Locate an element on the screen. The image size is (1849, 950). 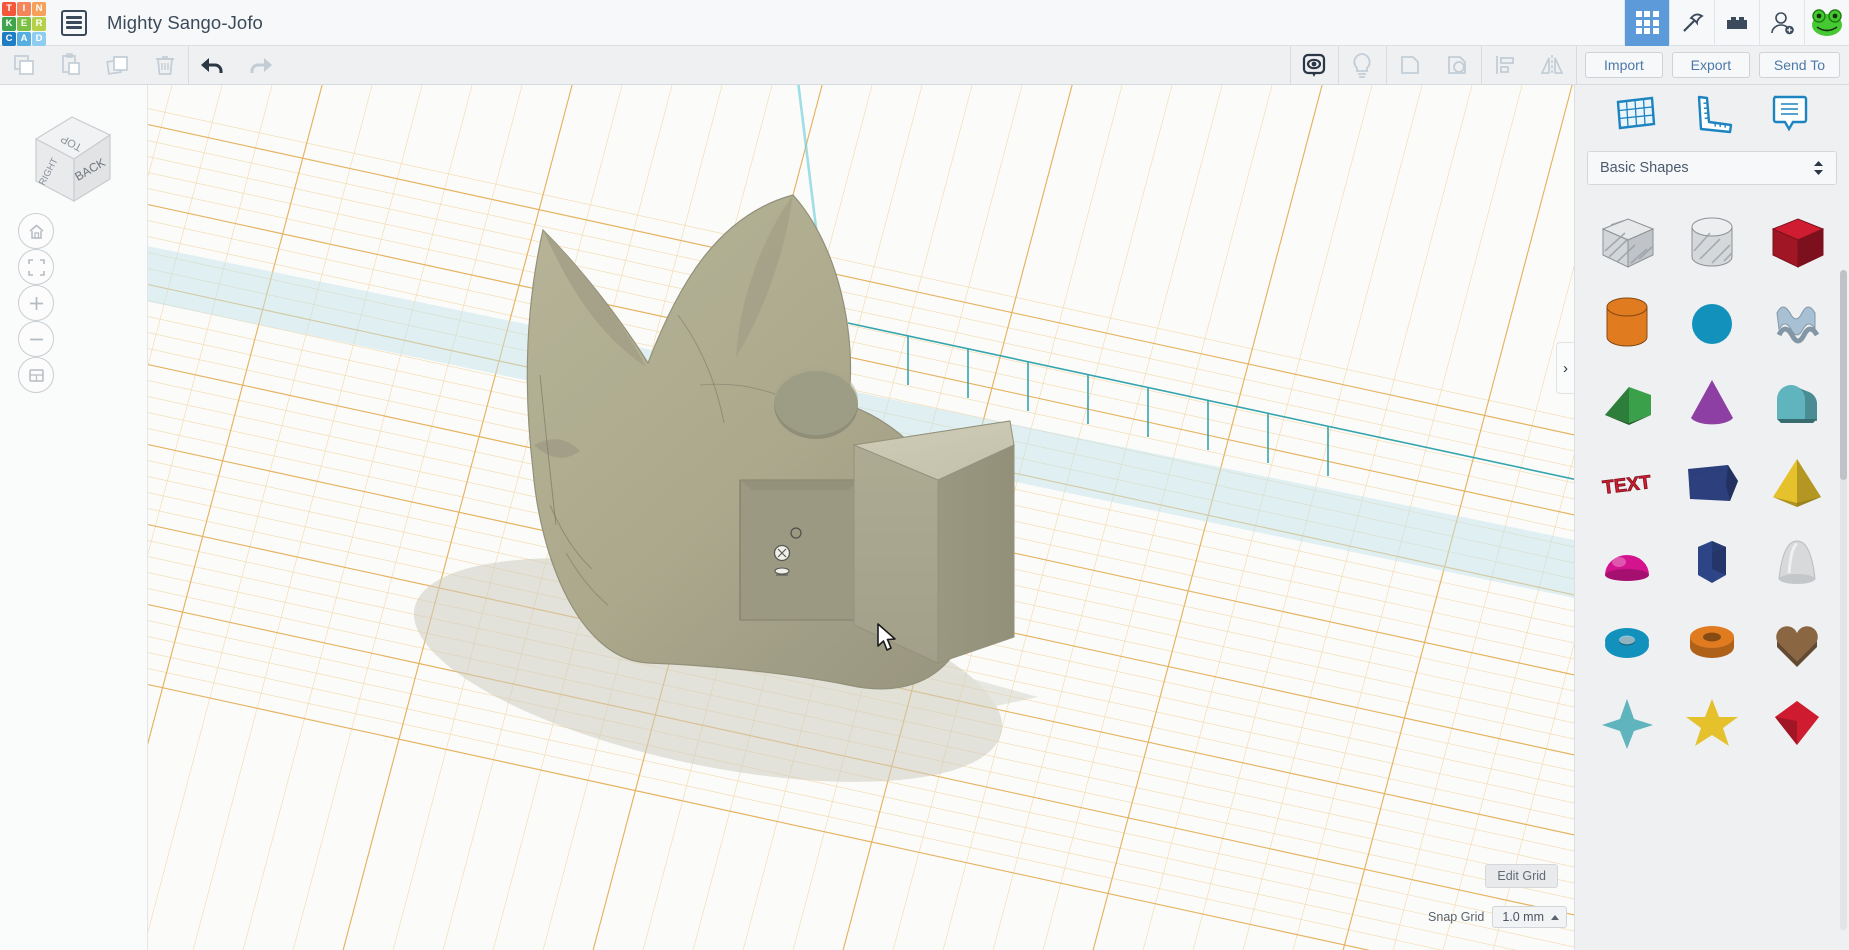
snap-grid-select: 1.0 mm is located at coordinates (1529, 917).